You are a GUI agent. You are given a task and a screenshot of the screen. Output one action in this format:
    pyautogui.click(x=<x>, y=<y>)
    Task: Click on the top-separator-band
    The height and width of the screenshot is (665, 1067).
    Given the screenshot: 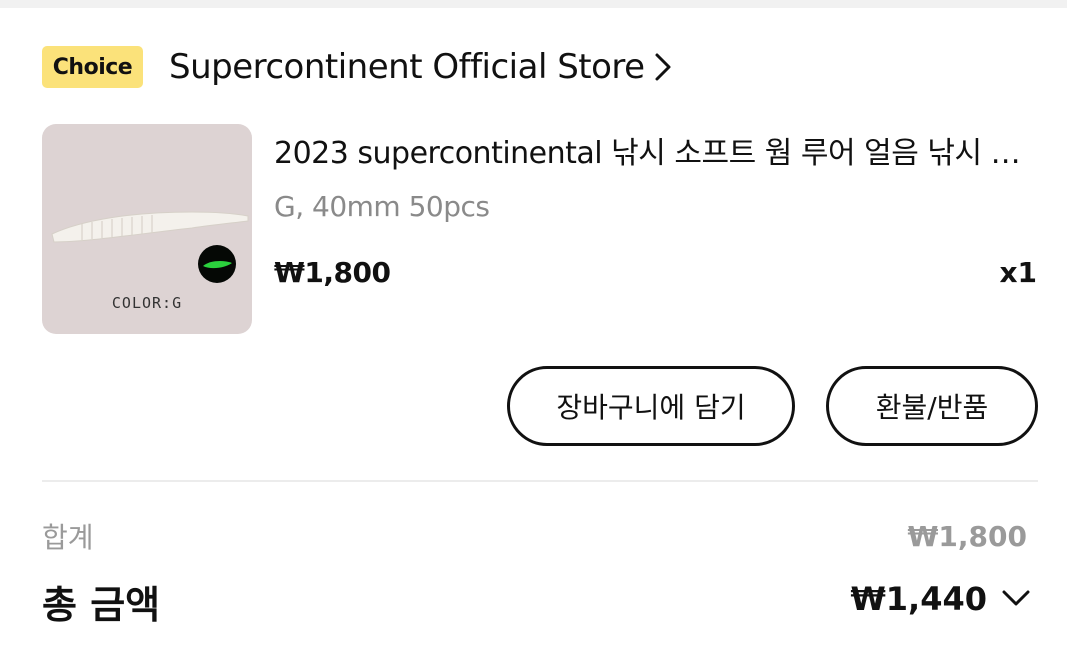 What is the action you would take?
    pyautogui.click(x=533, y=4)
    